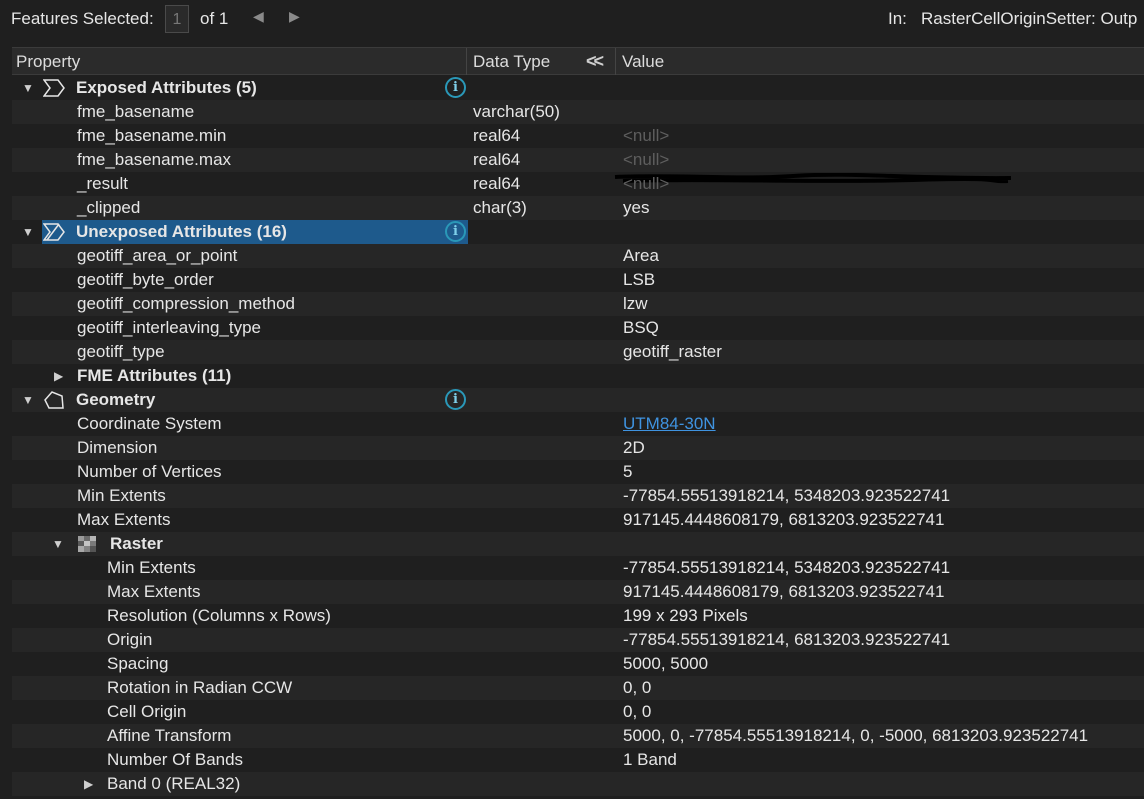 The height and width of the screenshot is (799, 1144). I want to click on group-row-fme-attributes: ▶ FME Attributes (11), so click(578, 376).